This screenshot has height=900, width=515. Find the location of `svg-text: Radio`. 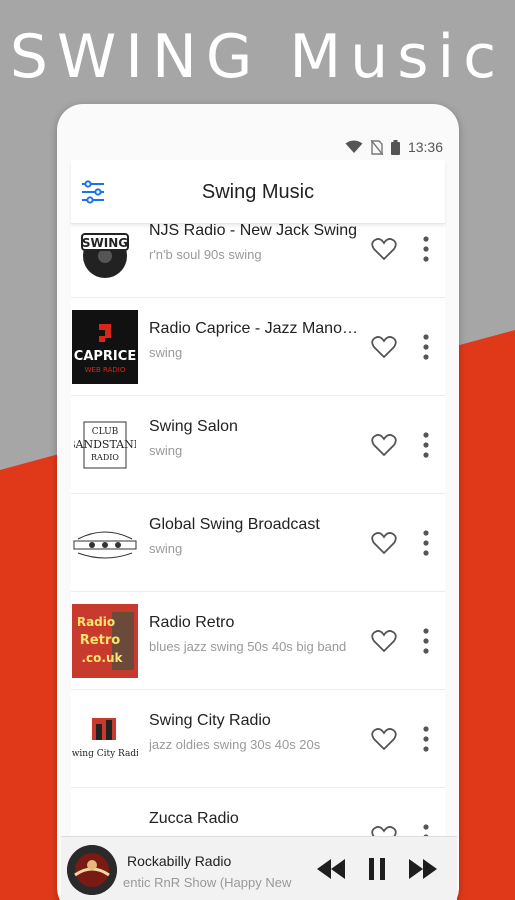

svg-text: Radio is located at coordinates (96, 622).